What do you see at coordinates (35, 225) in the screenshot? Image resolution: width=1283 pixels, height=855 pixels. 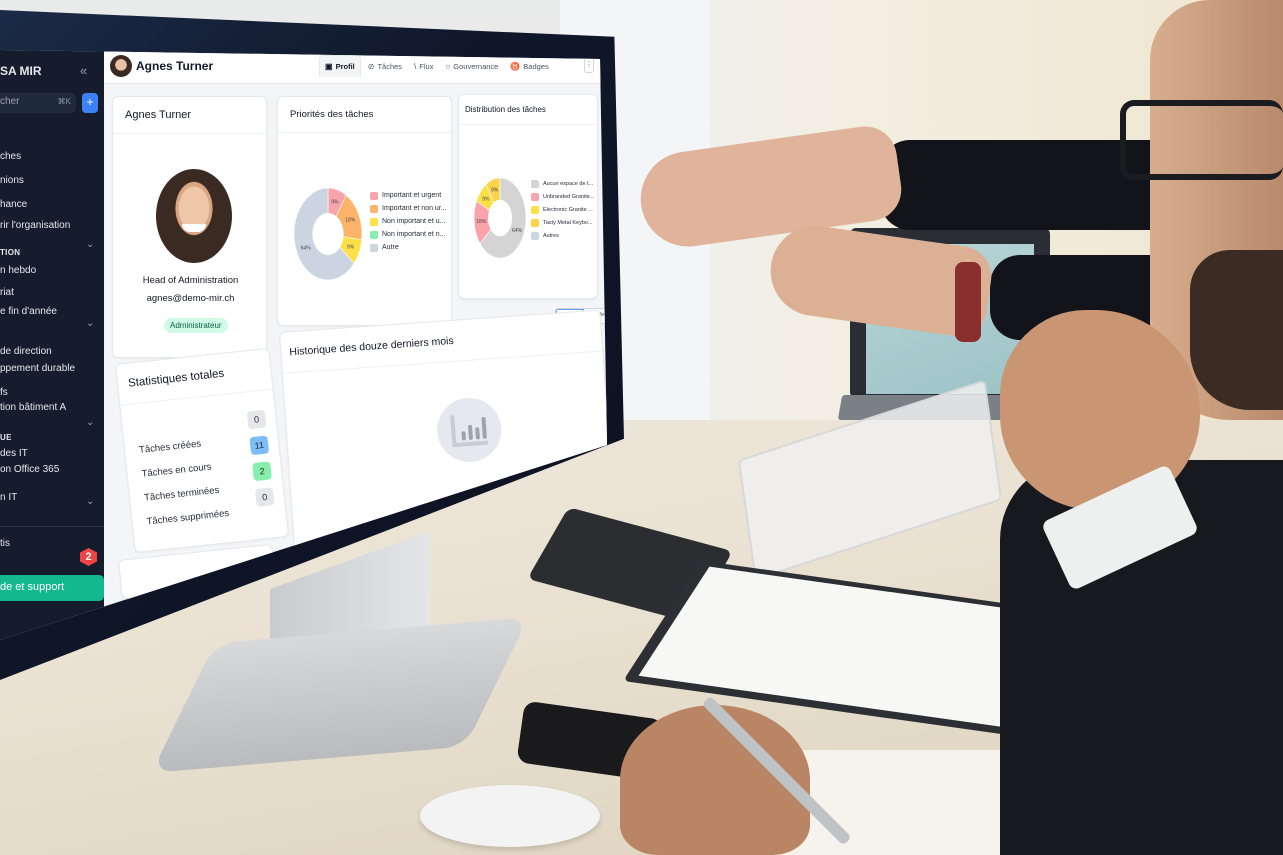 I see `sidebar-item: rir l'organisation` at bounding box center [35, 225].